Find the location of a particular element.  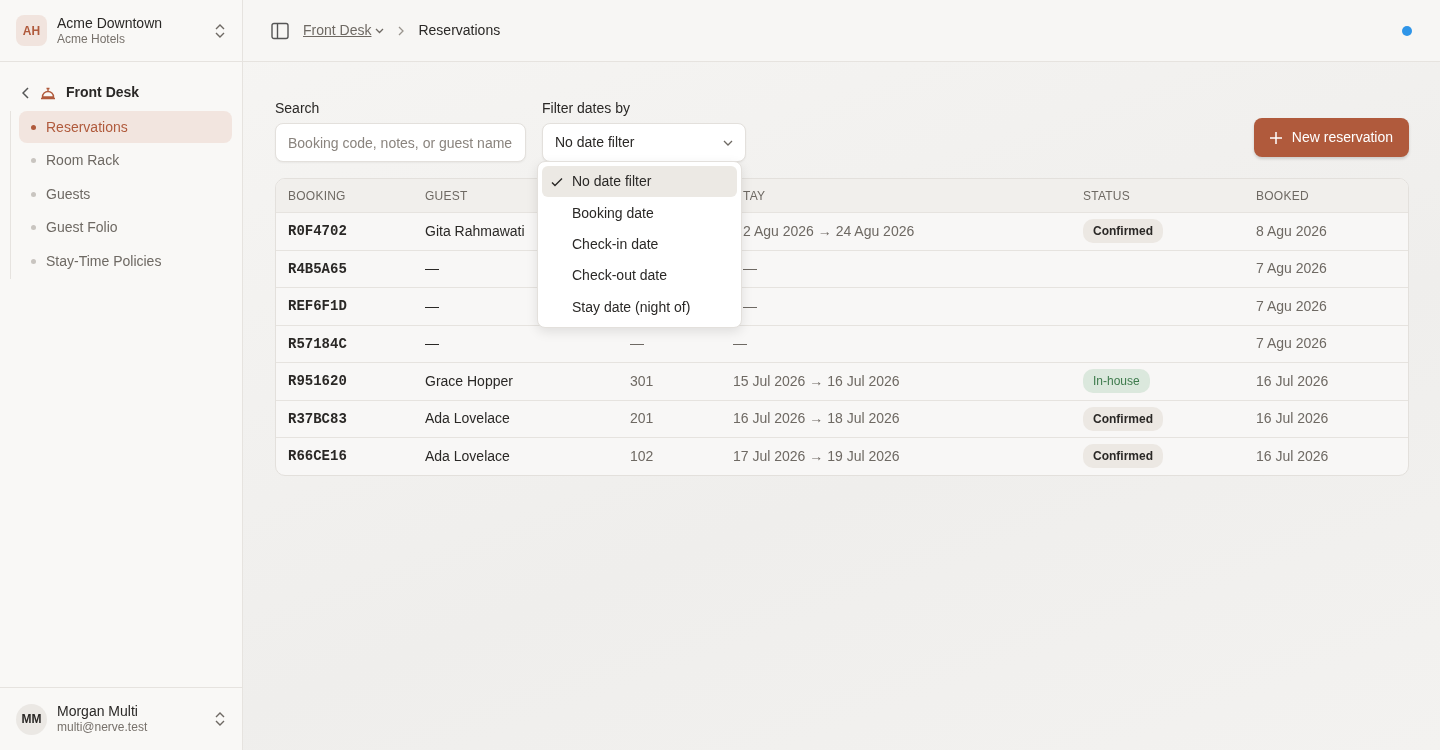

sidebar-toggle-icon is located at coordinates (280, 30).